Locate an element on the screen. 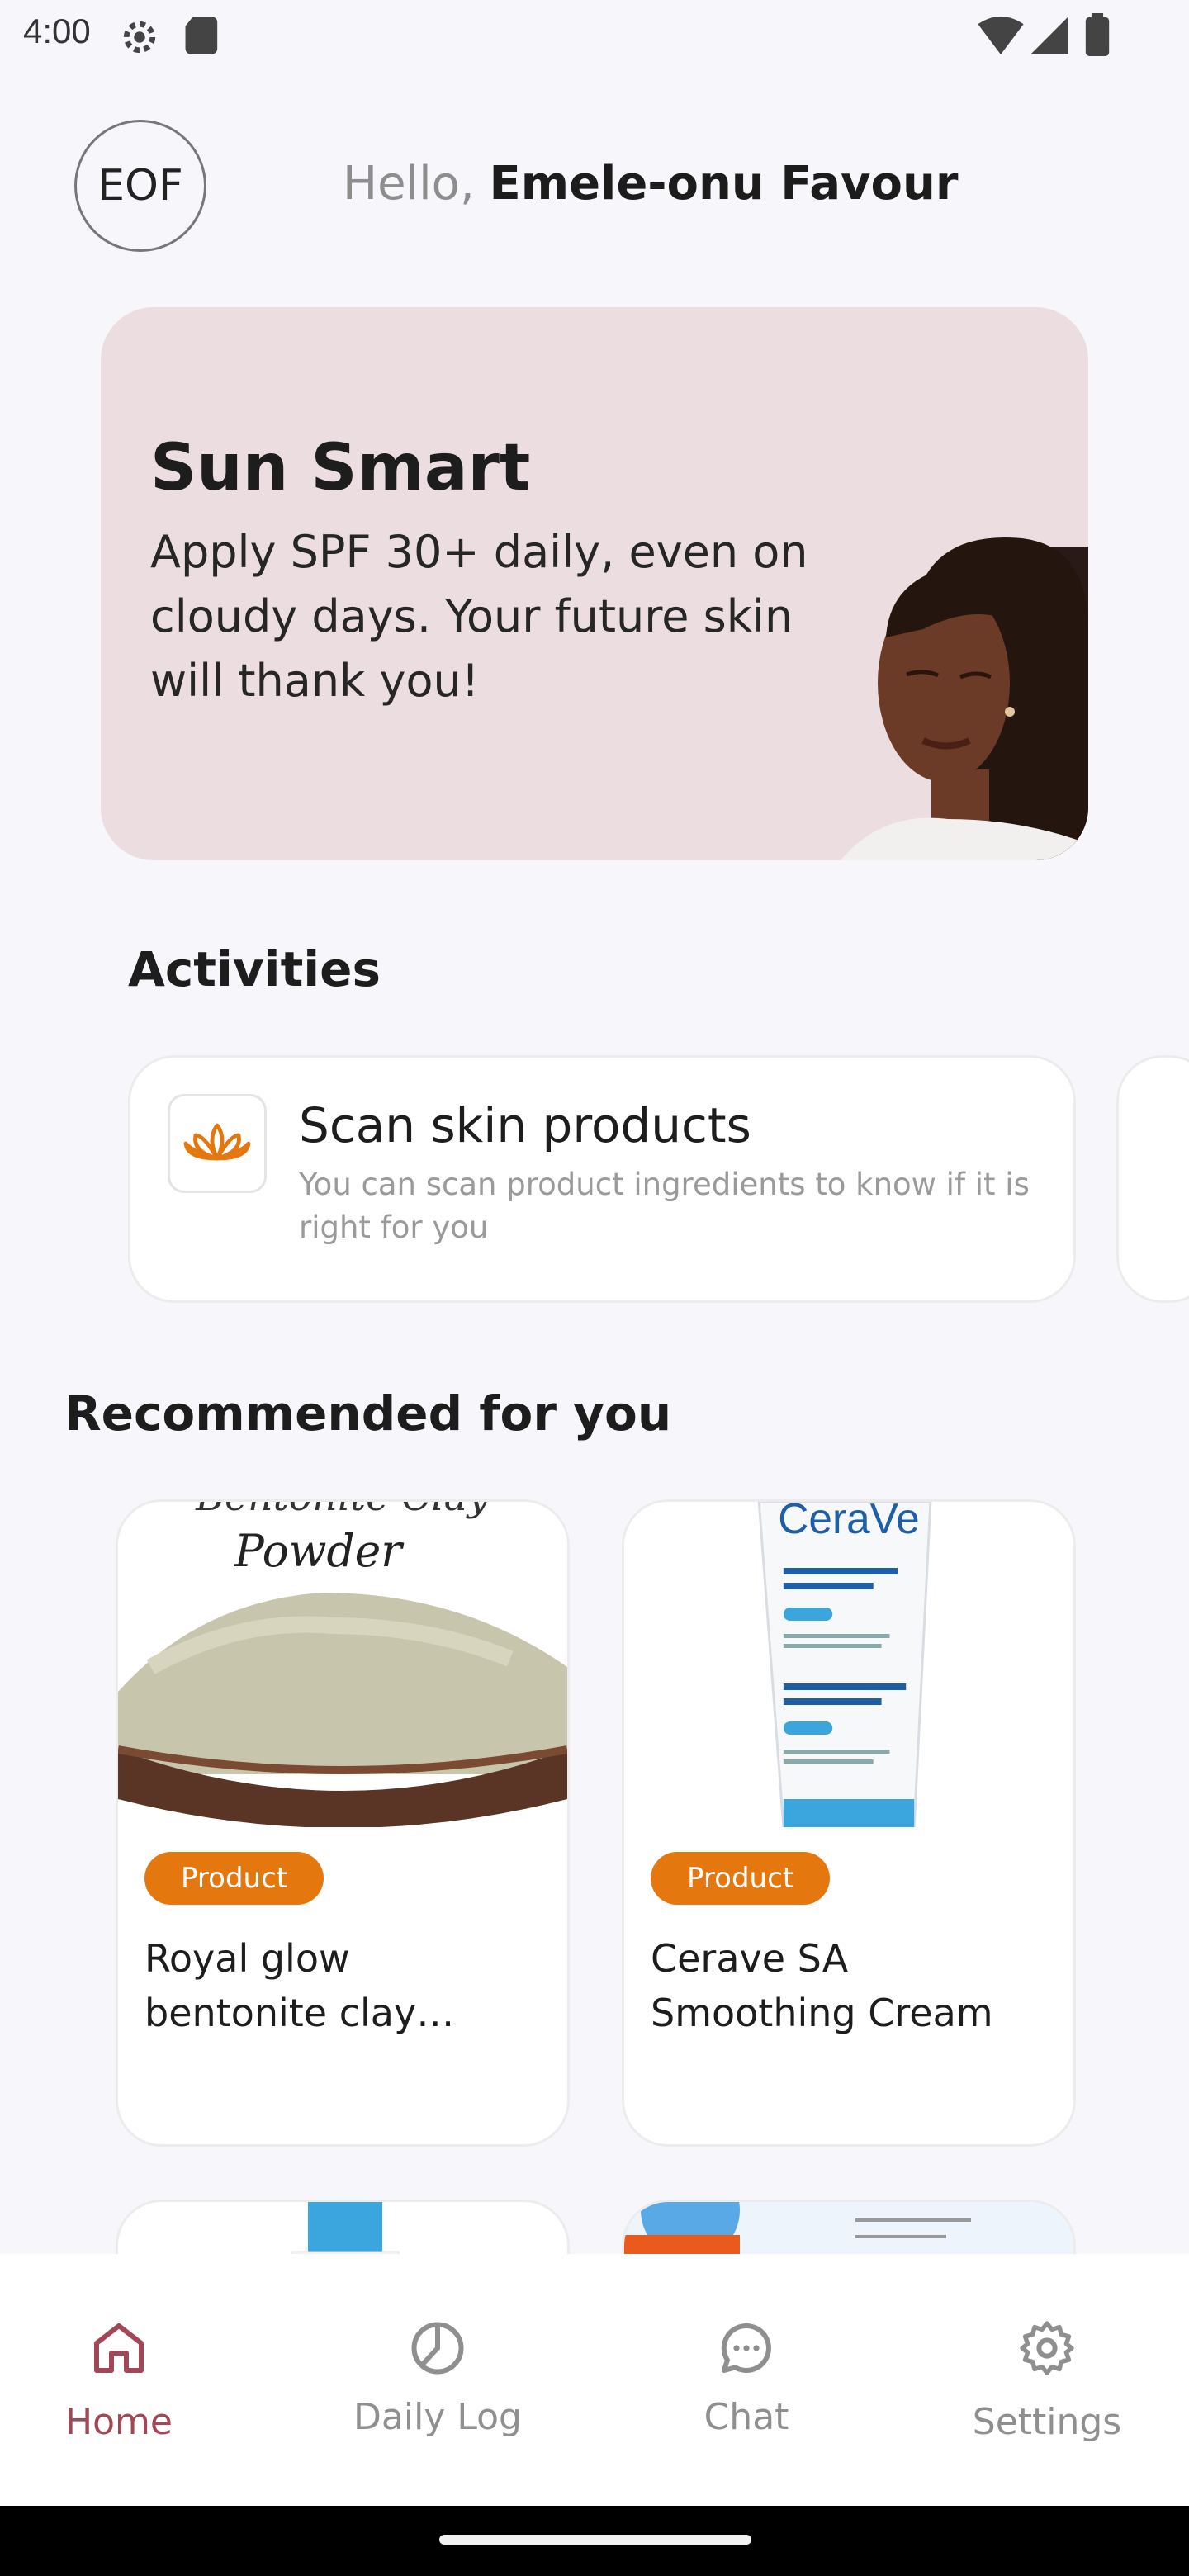  bottom-nav: Home Daily Log Chat Settings is located at coordinates (594, 2380).